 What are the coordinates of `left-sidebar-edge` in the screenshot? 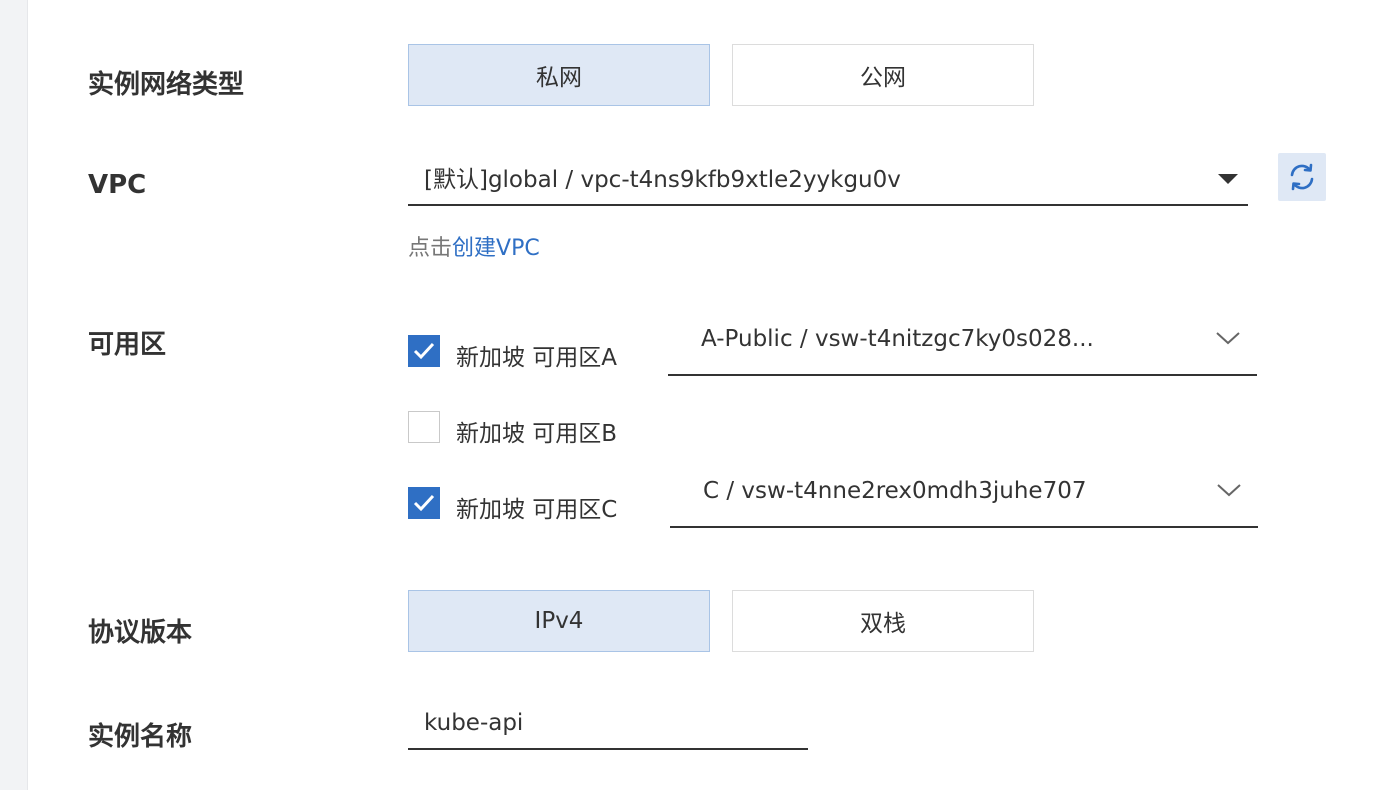 It's located at (14, 395).